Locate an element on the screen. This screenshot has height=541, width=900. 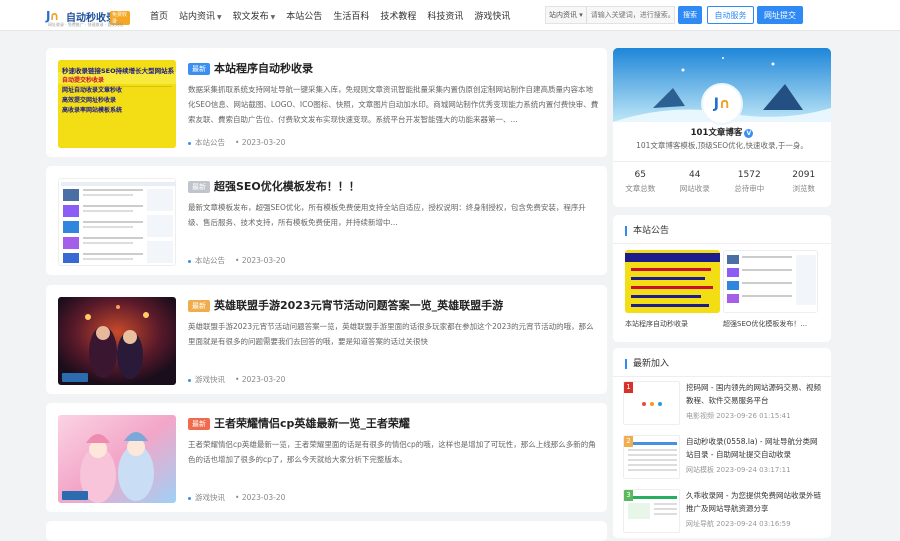
search-input is located at coordinates (630, 15).